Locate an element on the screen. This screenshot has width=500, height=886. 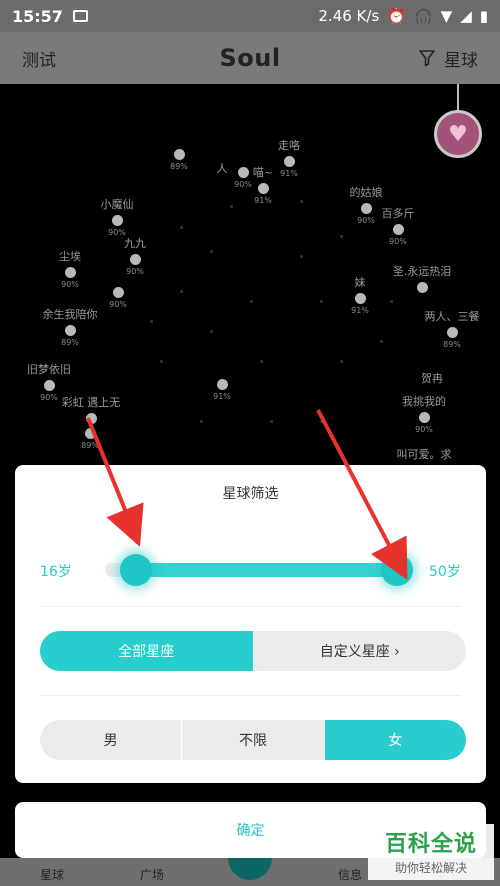
watermark-logo: 百科全说 助你轻松解决 is located at coordinates (431, 852).